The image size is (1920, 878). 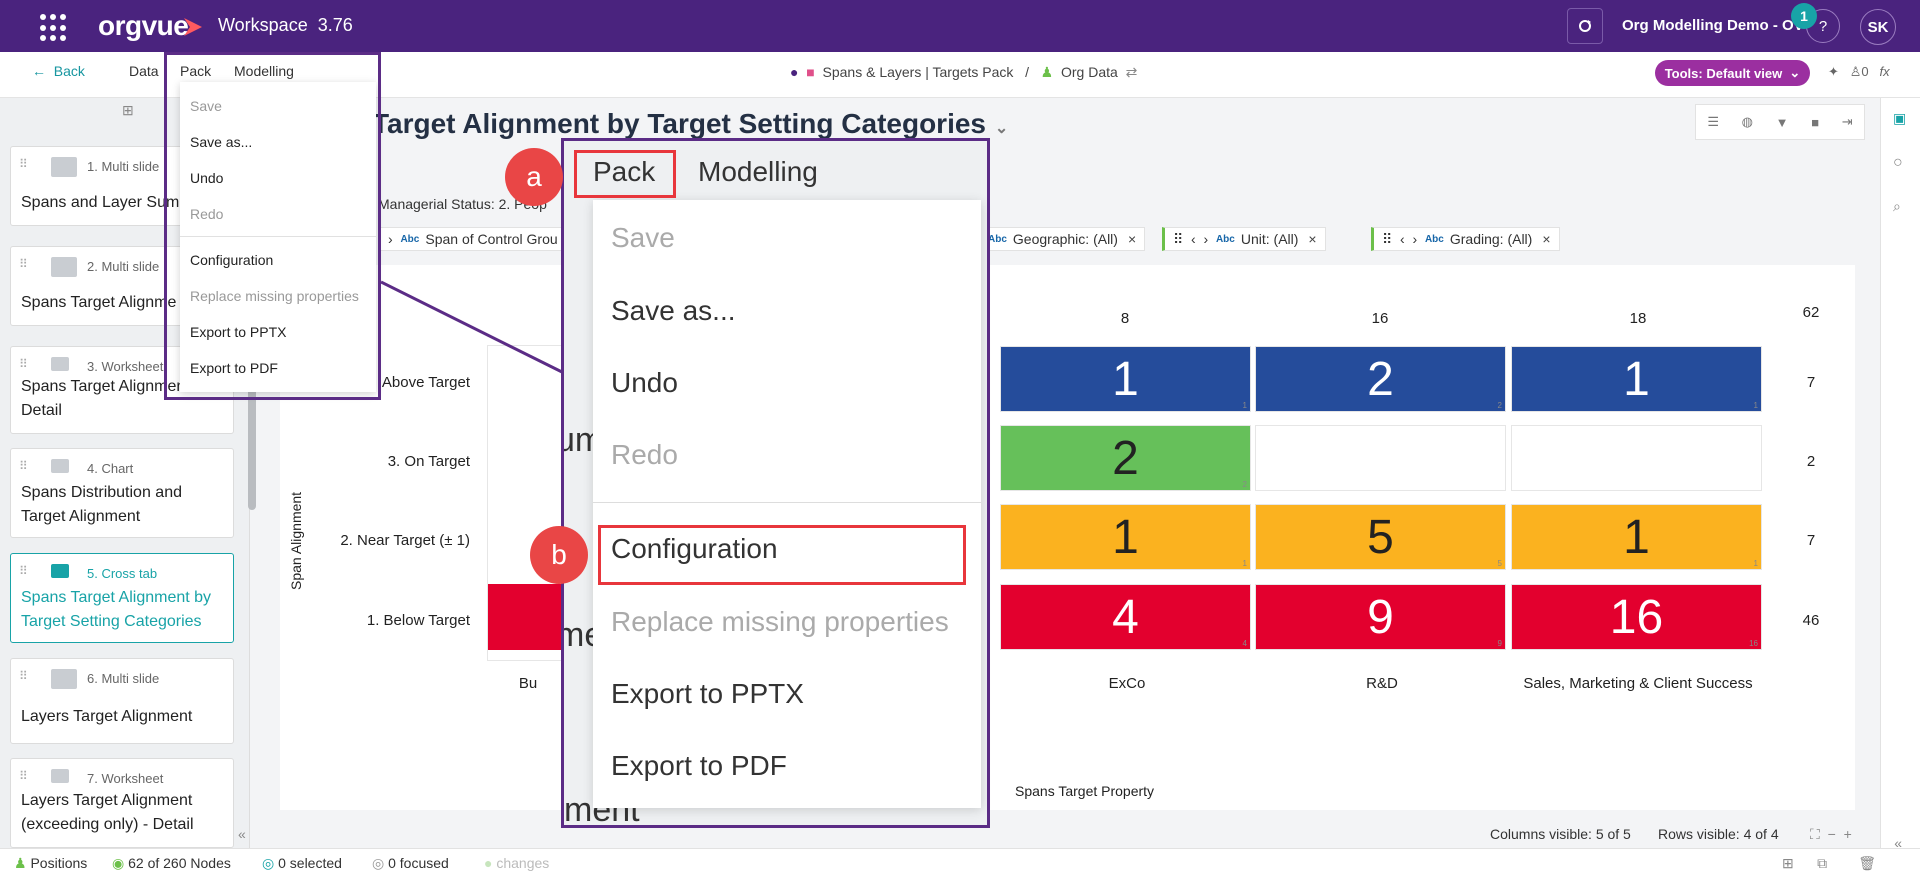 What do you see at coordinates (1822, 863) in the screenshot?
I see `copy-icon: ⧉` at bounding box center [1822, 863].